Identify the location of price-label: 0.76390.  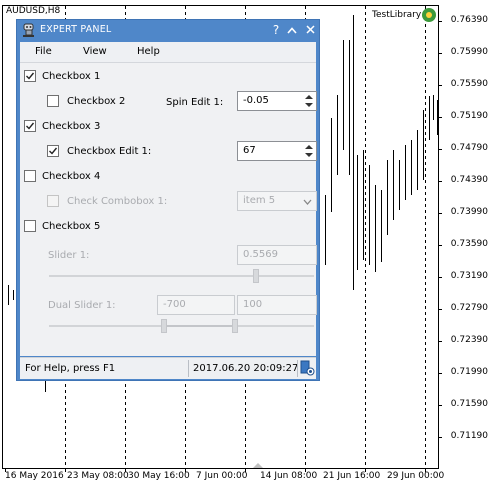
(469, 20).